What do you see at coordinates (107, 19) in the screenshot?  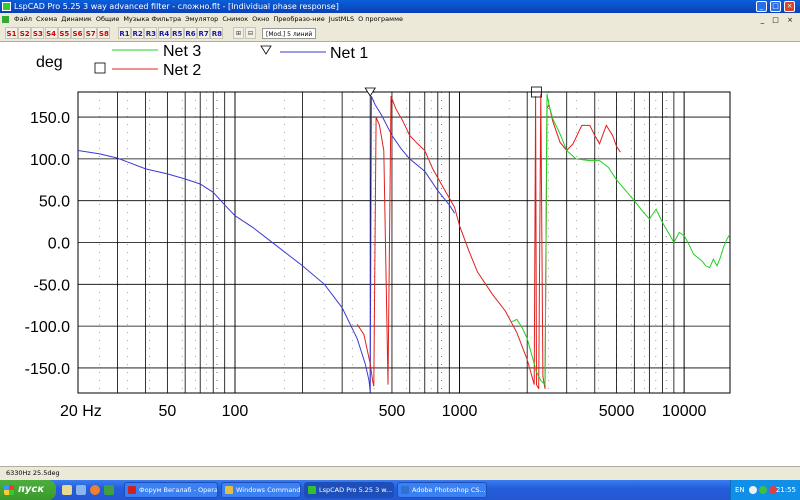 I see `menu-item-3: Общие` at bounding box center [107, 19].